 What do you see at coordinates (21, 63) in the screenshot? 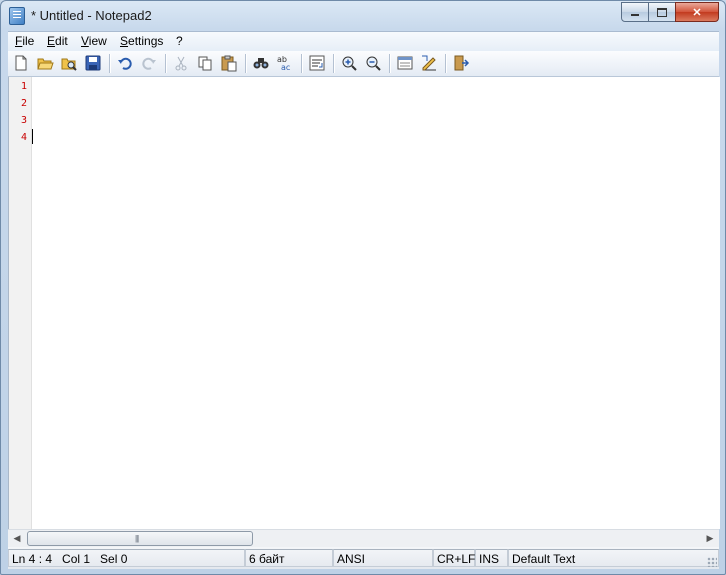
I see `new-icon` at bounding box center [21, 63].